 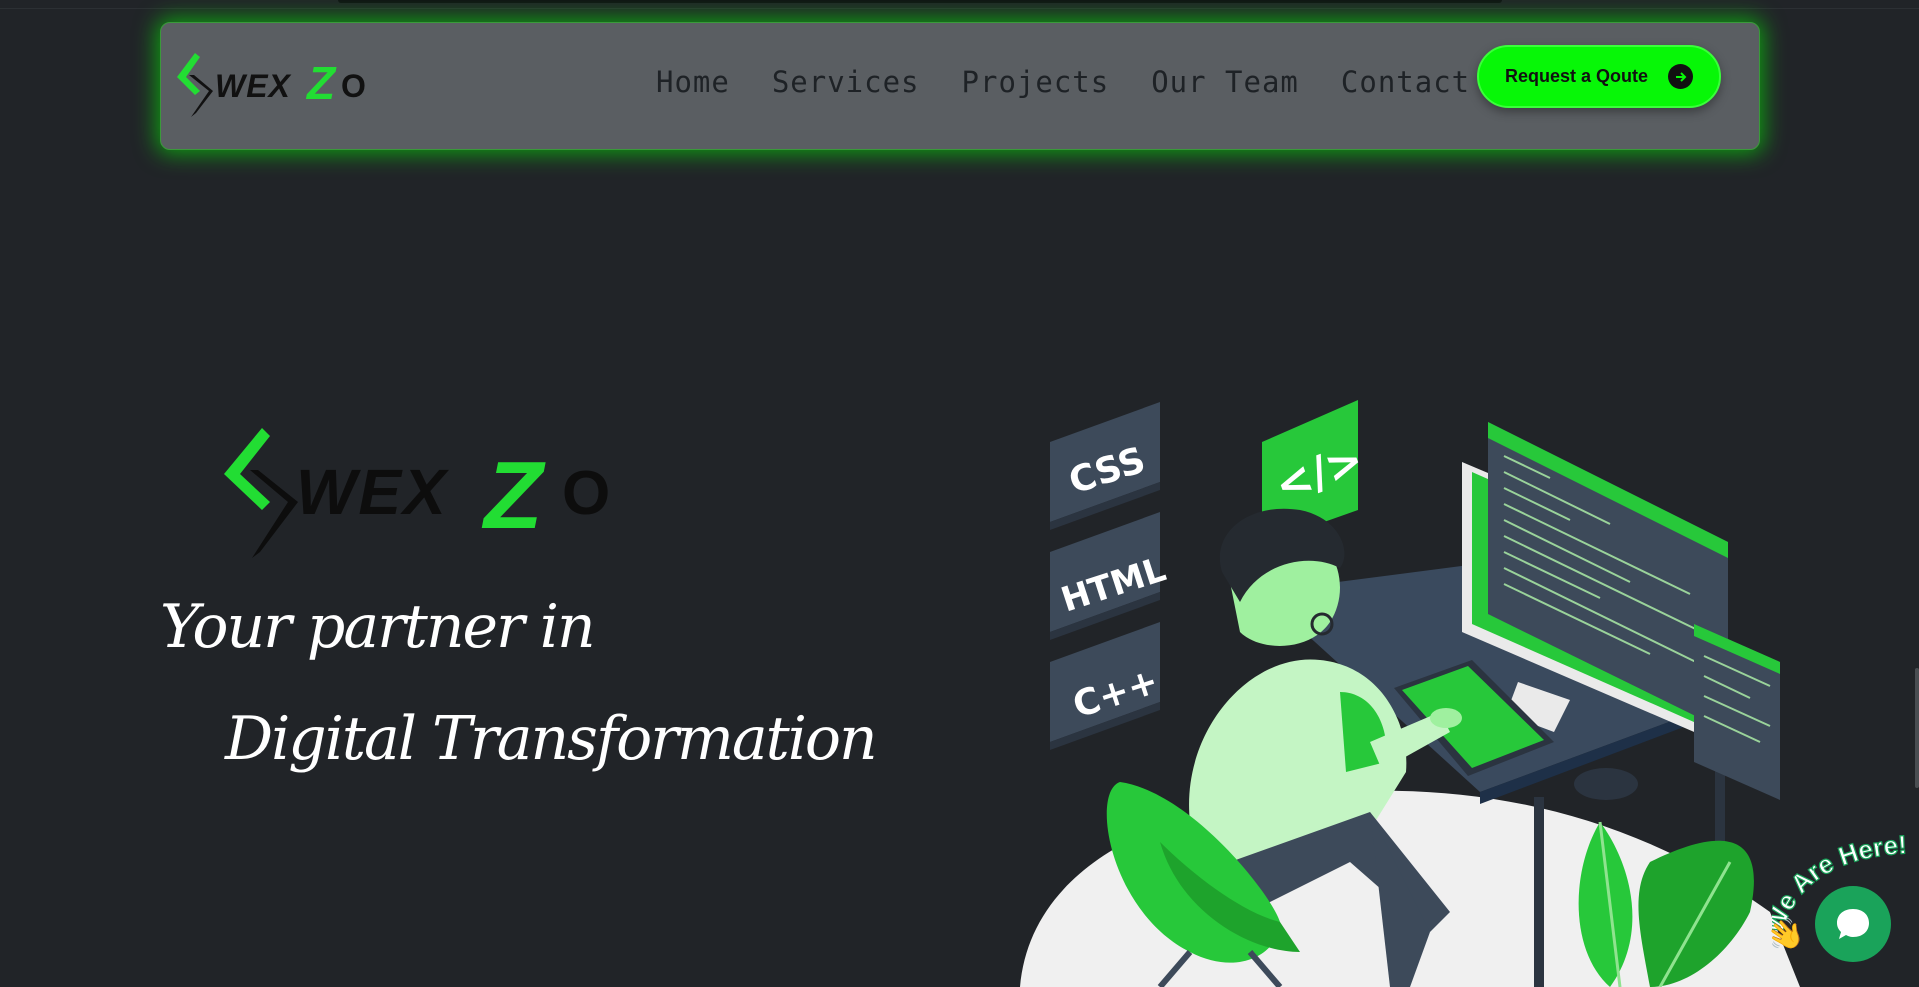 I want to click on arrow-right-circle-icon, so click(x=1681, y=76).